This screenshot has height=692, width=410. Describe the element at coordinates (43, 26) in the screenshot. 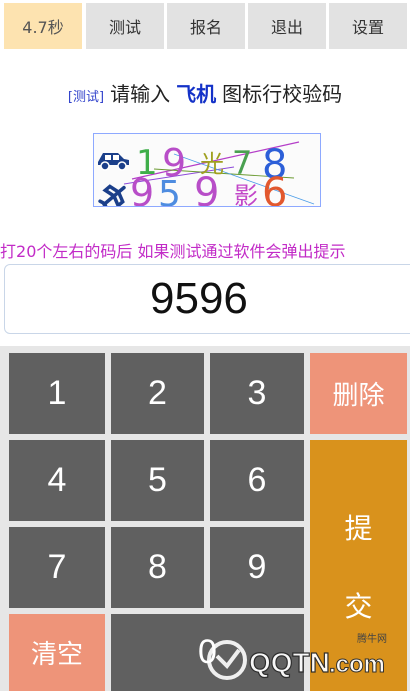

I see `timer-tab: 4.7秒` at that location.